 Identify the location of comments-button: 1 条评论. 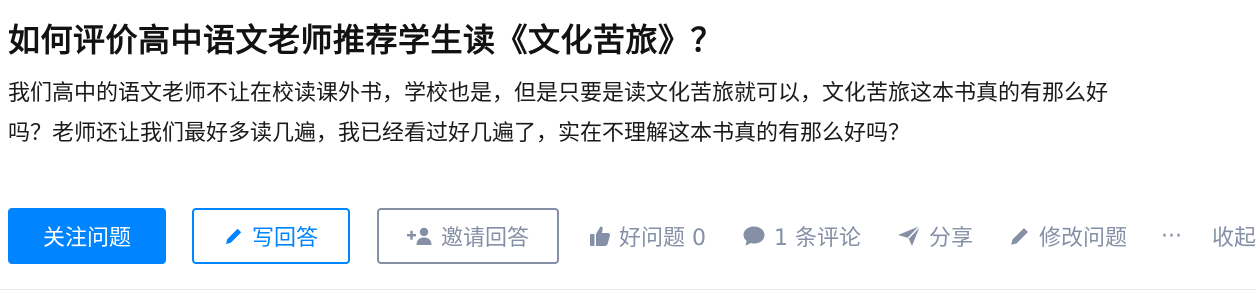
(801, 236).